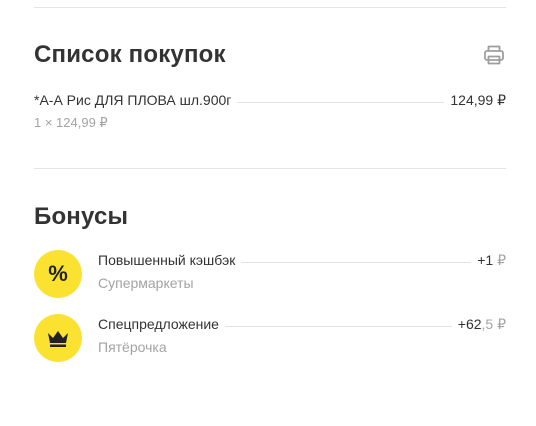 The image size is (536, 426). Describe the element at coordinates (146, 283) in the screenshot. I see `bonus-subtitle: Супермаркеты` at that location.